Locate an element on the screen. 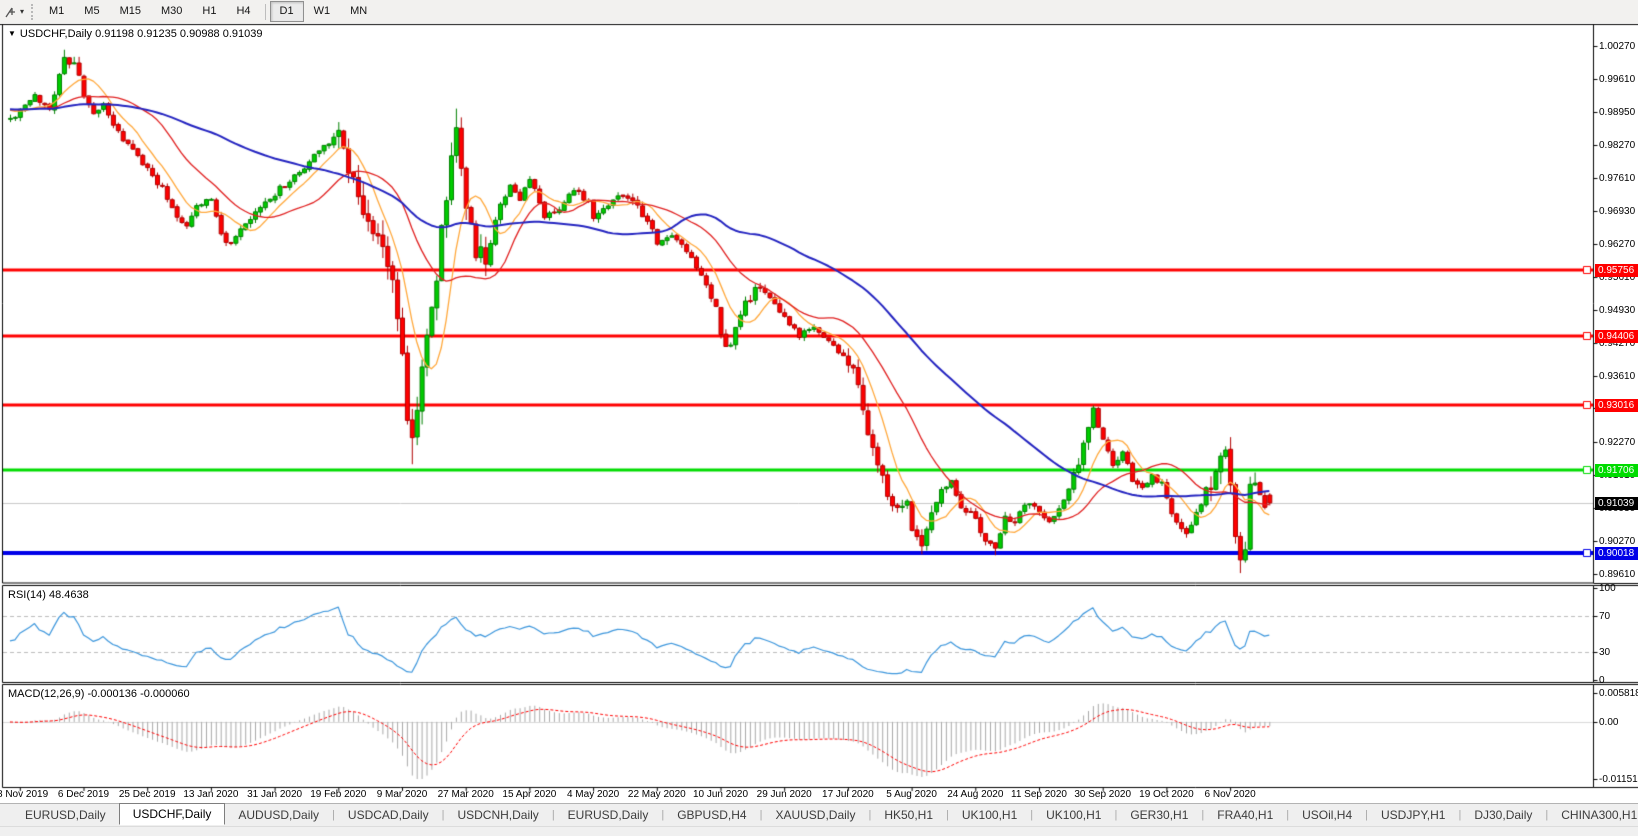  top-toolbar: ▾ M1 M5 M15 M30 H1 H4 D1 W1 MN is located at coordinates (819, 12).